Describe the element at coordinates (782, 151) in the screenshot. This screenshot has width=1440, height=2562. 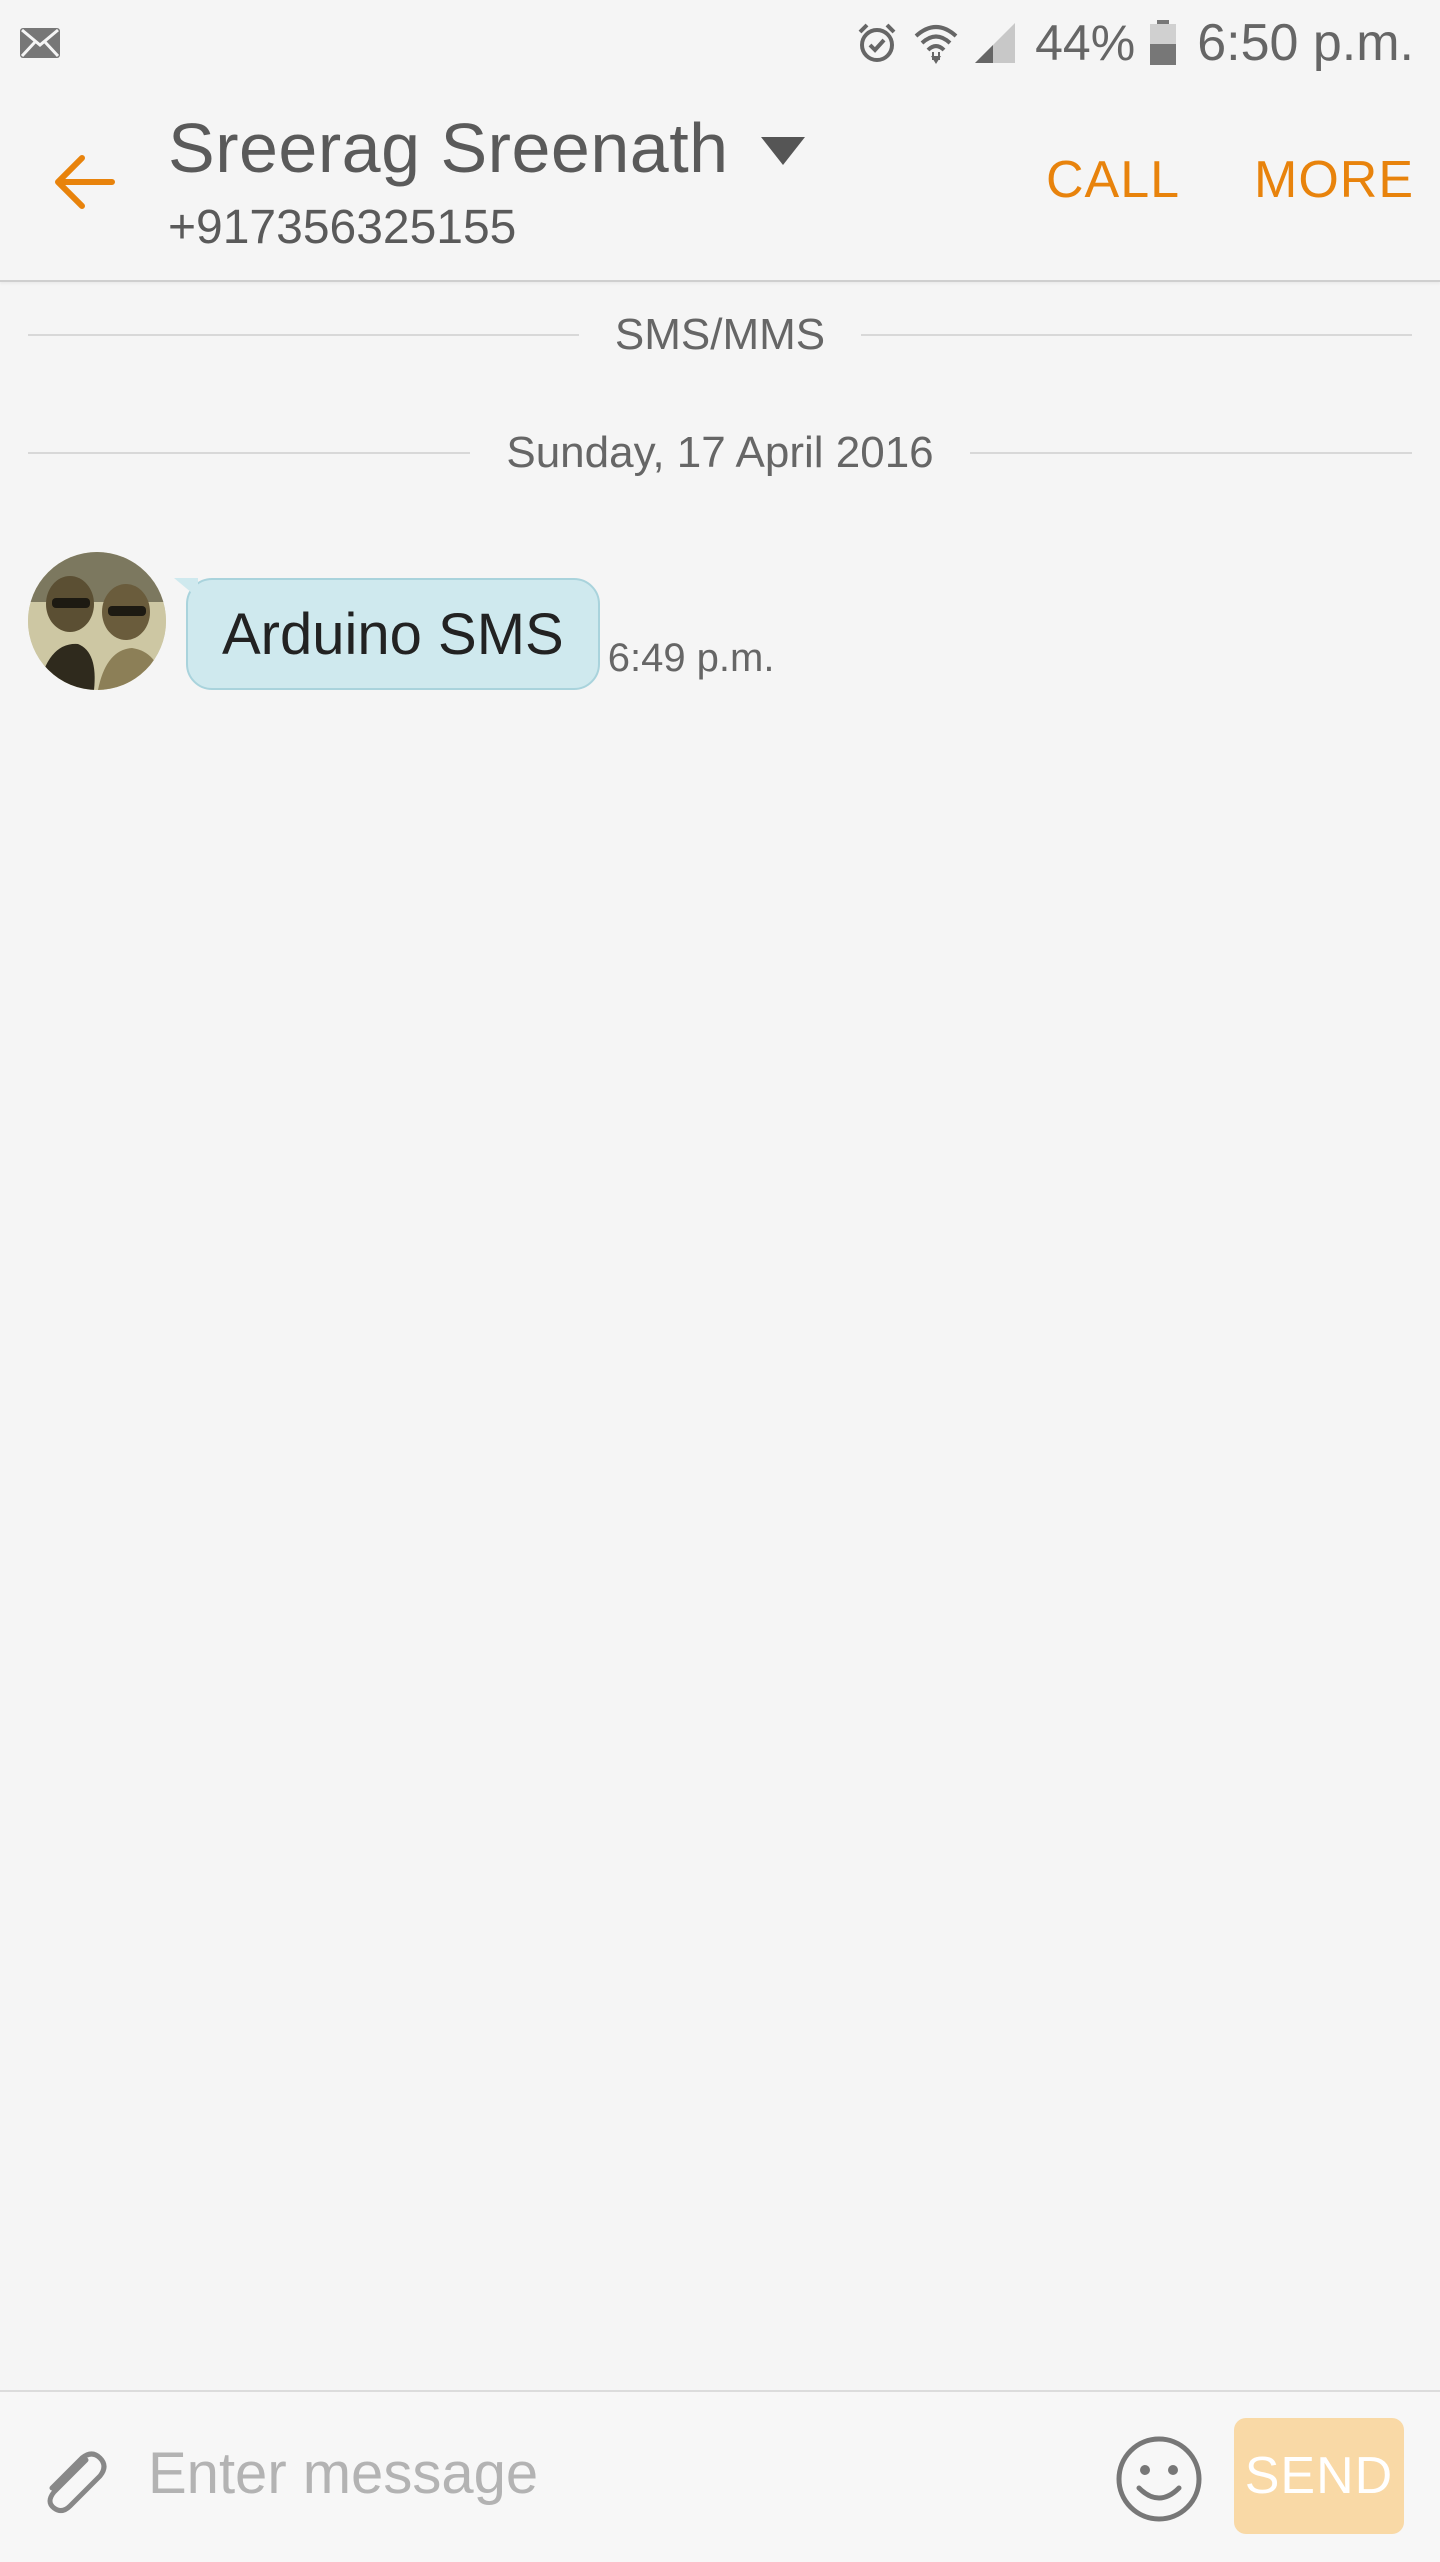
I see `dropdown-arrow-icon` at that location.